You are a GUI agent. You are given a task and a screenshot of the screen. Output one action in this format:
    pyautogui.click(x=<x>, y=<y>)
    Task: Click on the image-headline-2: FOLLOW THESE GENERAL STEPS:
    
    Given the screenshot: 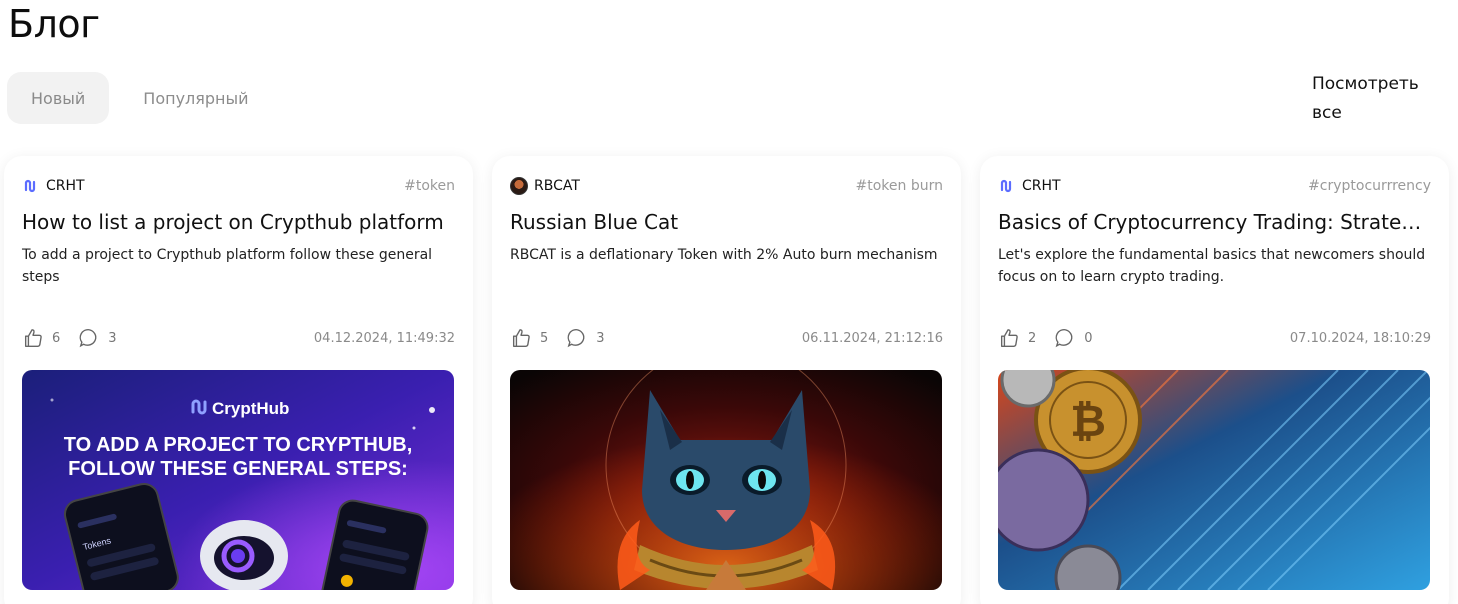 What is the action you would take?
    pyautogui.click(x=238, y=469)
    